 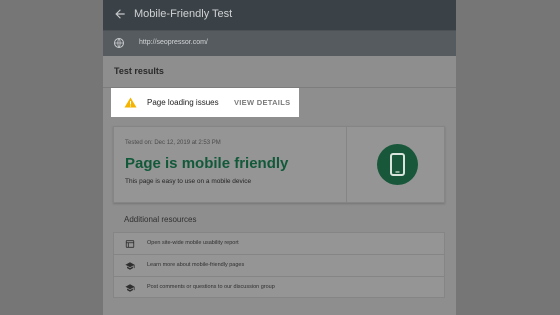 What do you see at coordinates (173, 143) in the screenshot?
I see `tested-on-timestamp: Tested on: Dec 12, 2019 at 2:53 PM` at bounding box center [173, 143].